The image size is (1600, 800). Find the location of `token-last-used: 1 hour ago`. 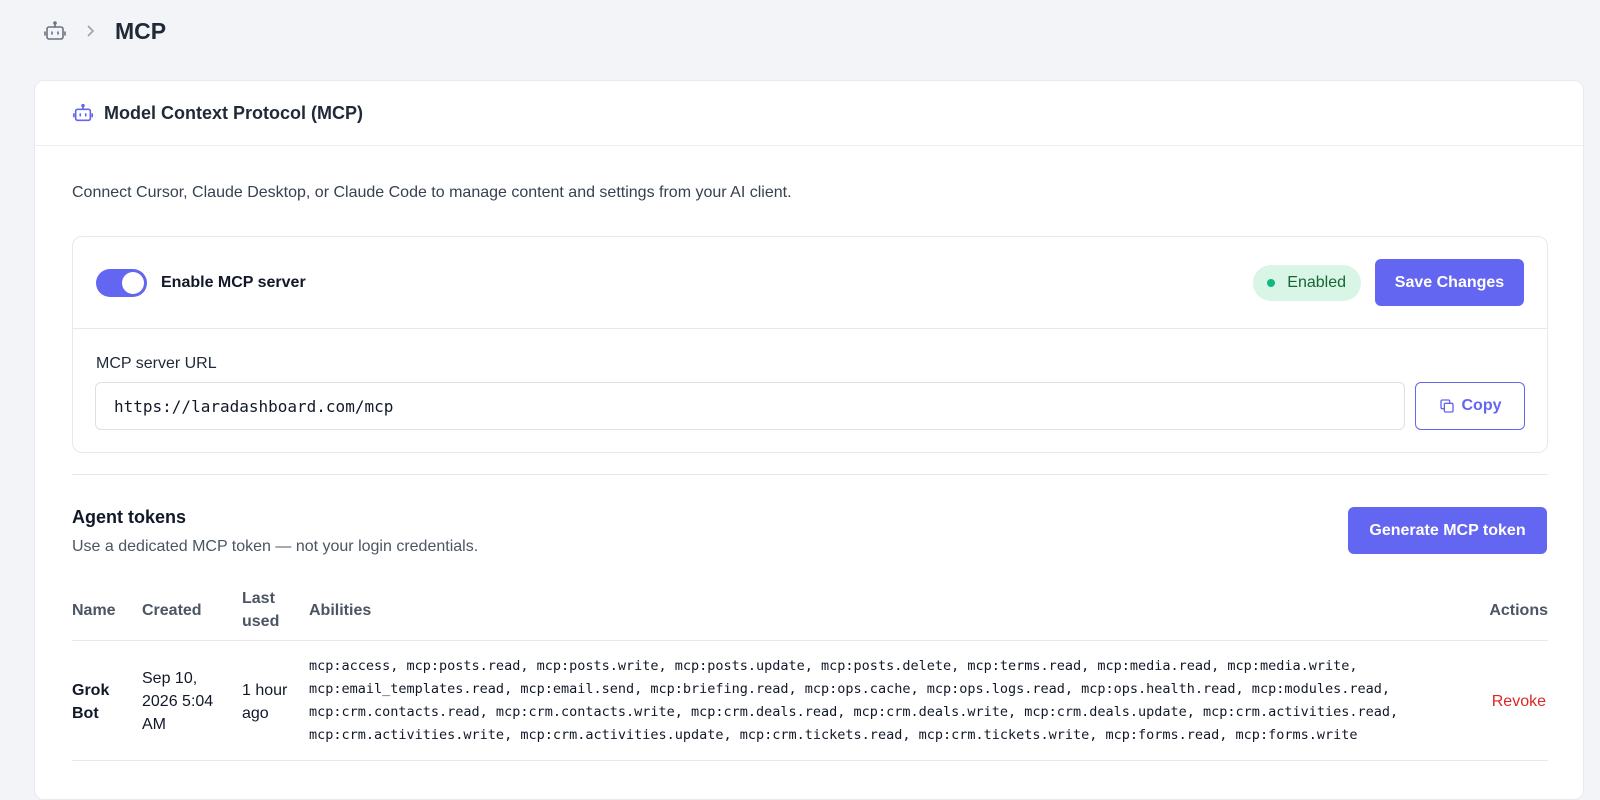

token-last-used: 1 hour ago is located at coordinates (264, 702).